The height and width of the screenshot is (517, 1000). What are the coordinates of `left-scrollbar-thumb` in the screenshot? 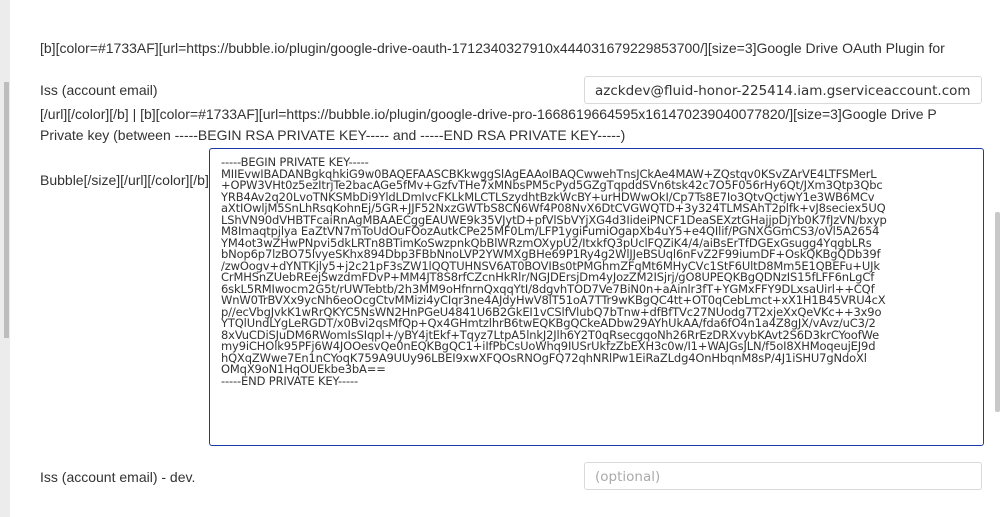 It's located at (6, 210).